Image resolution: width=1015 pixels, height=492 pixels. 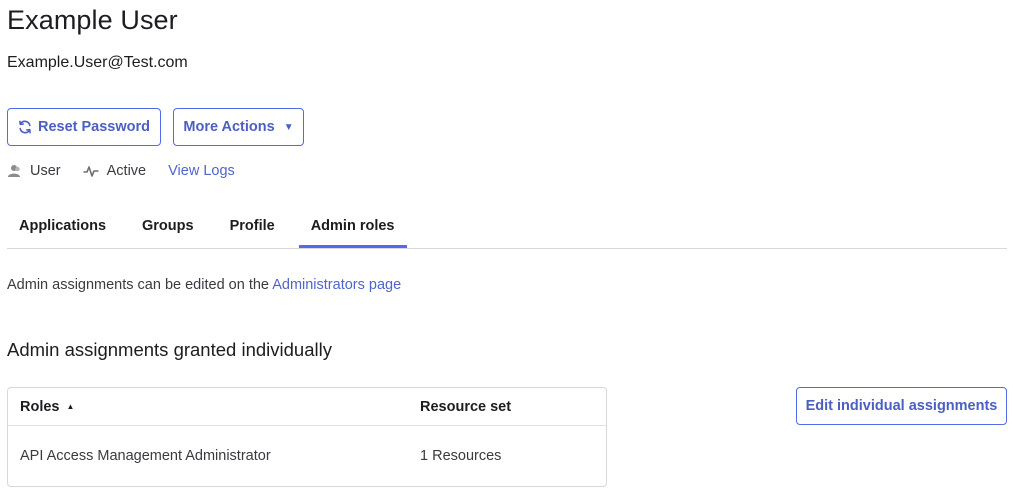 What do you see at coordinates (40, 406) in the screenshot?
I see `roles-header-label: Roles` at bounding box center [40, 406].